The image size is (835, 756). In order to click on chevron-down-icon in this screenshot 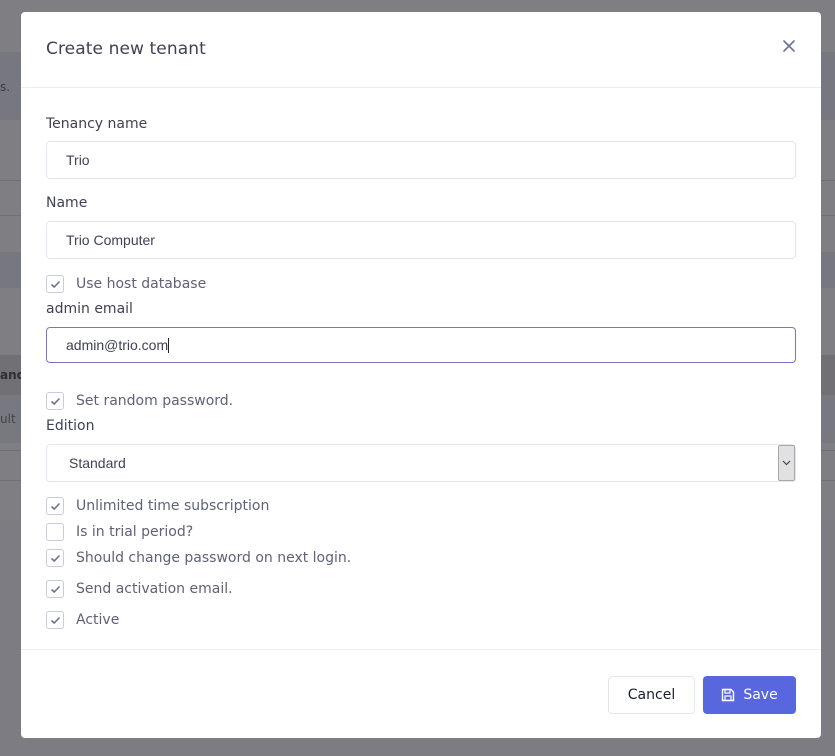, I will do `click(786, 463)`.